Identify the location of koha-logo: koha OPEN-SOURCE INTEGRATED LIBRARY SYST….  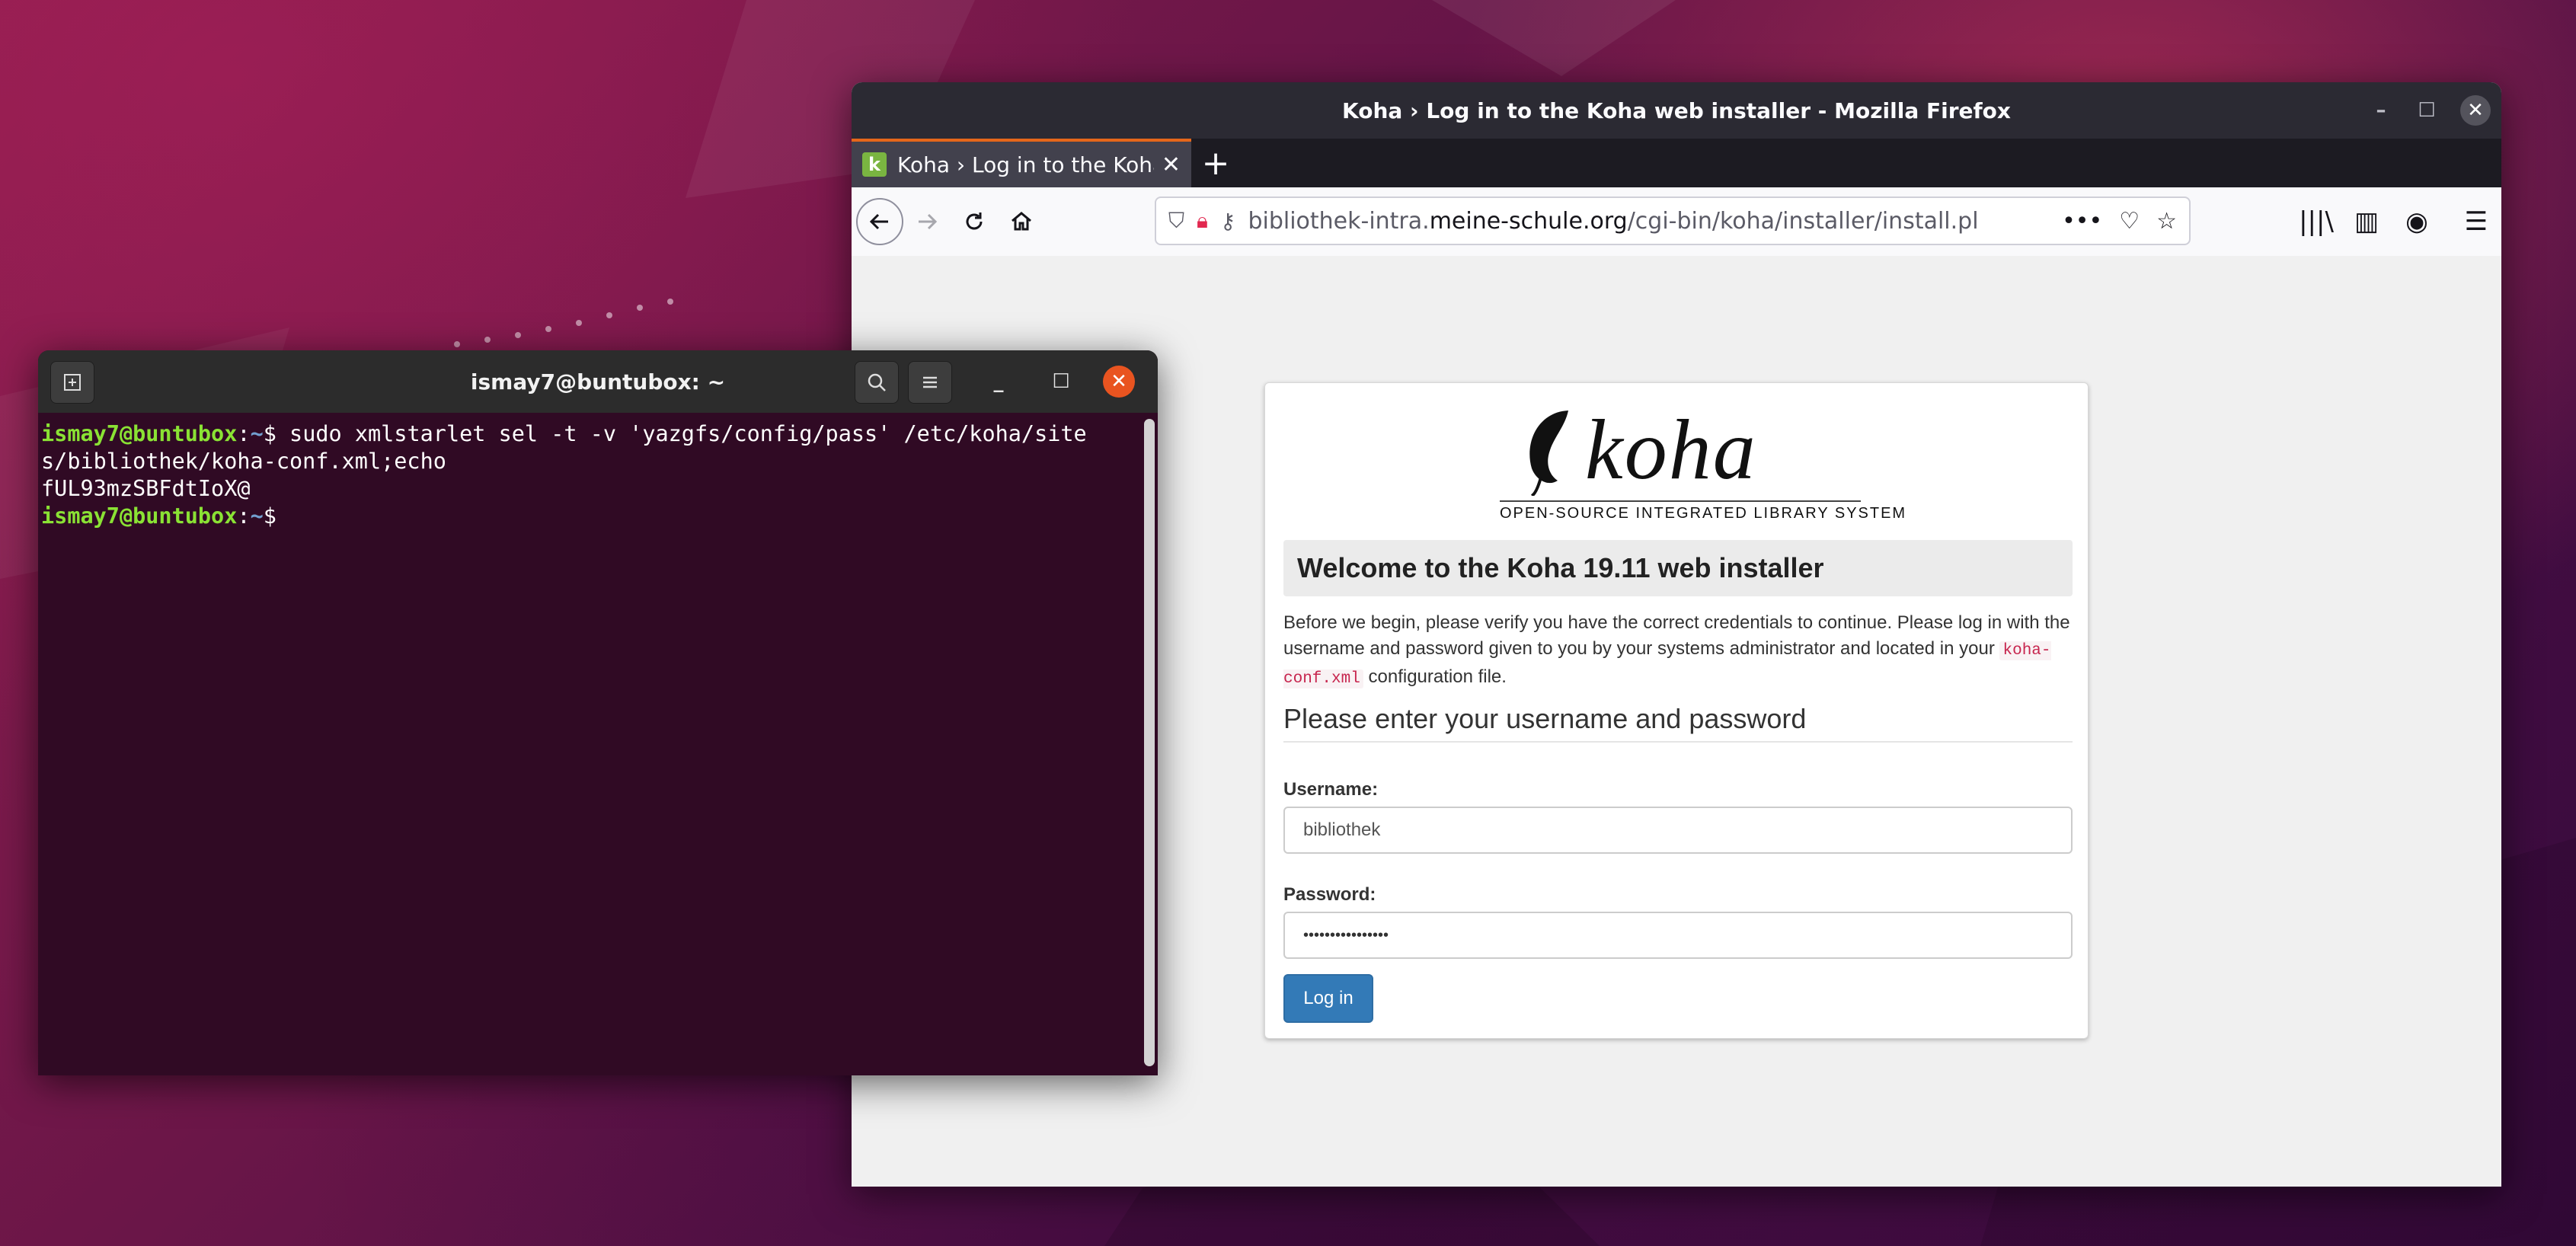
(1703, 463).